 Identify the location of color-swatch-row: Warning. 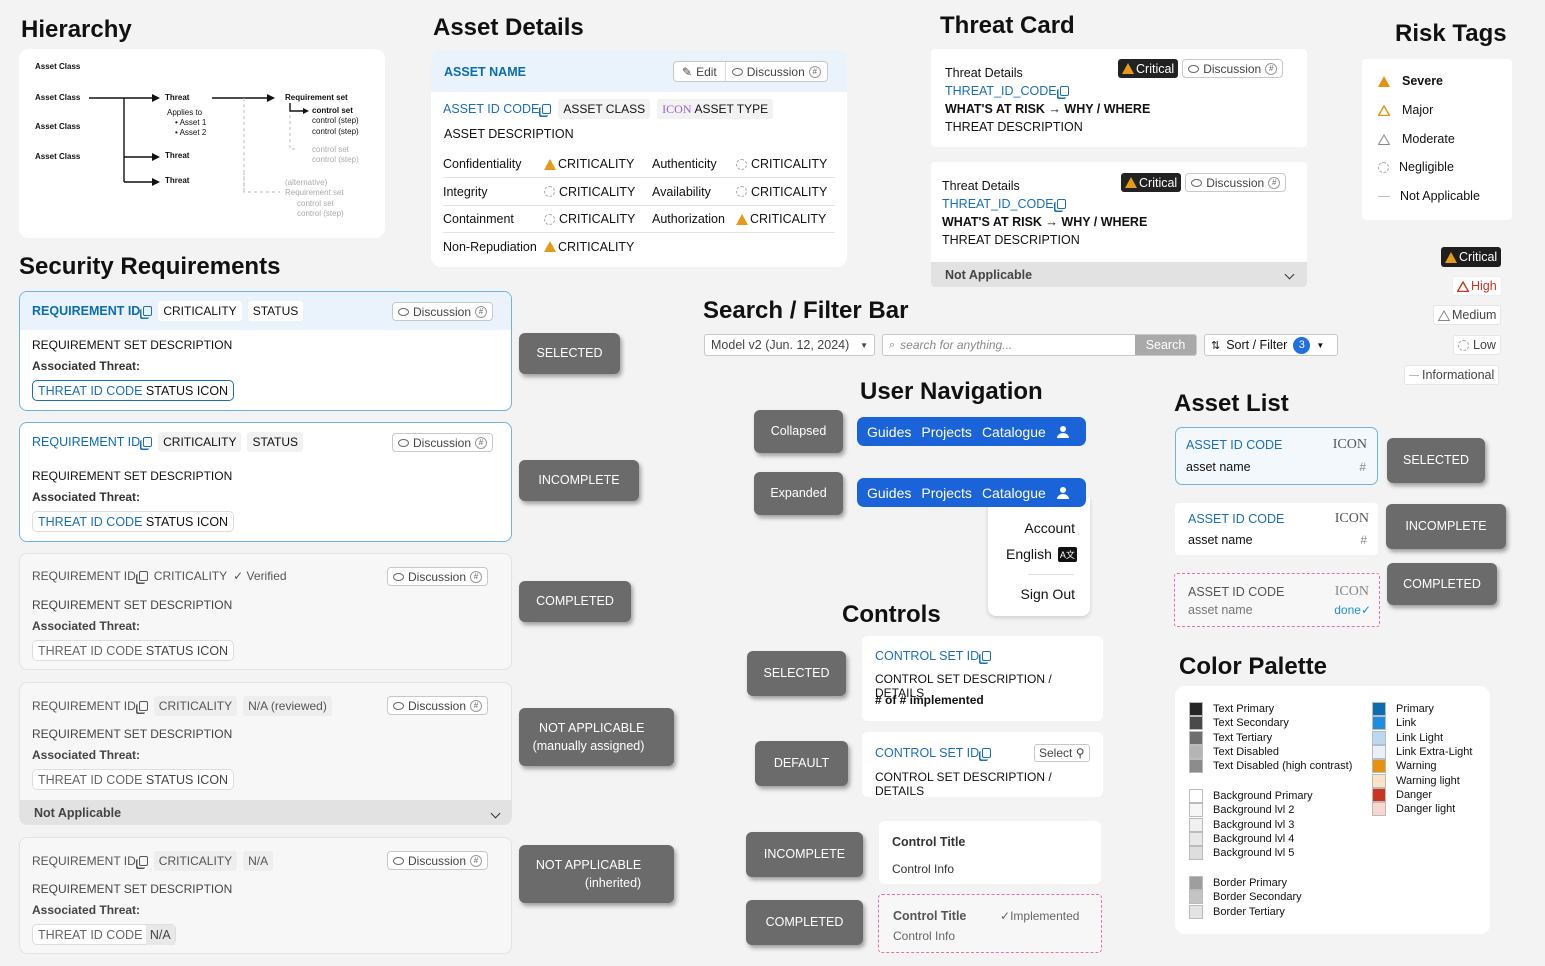
(1422, 766).